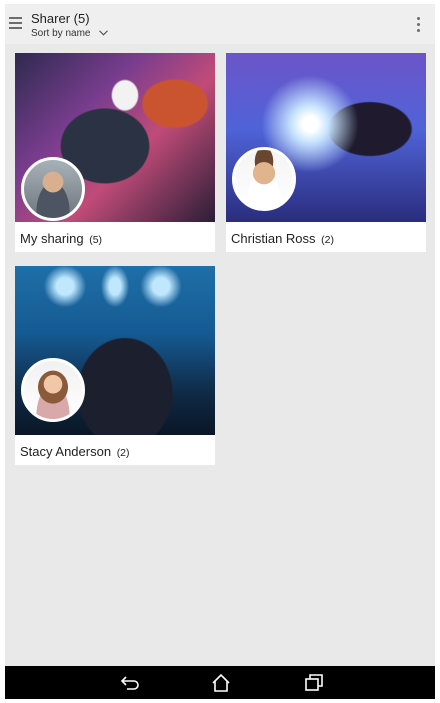  I want to click on card-label: Christian Ross (2), so click(282, 238).